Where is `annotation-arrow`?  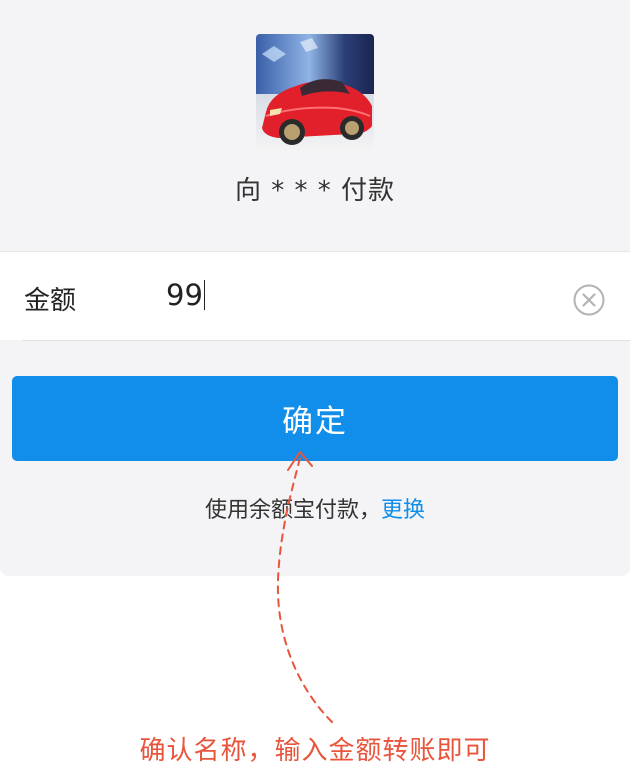 annotation-arrow is located at coordinates (304, 587).